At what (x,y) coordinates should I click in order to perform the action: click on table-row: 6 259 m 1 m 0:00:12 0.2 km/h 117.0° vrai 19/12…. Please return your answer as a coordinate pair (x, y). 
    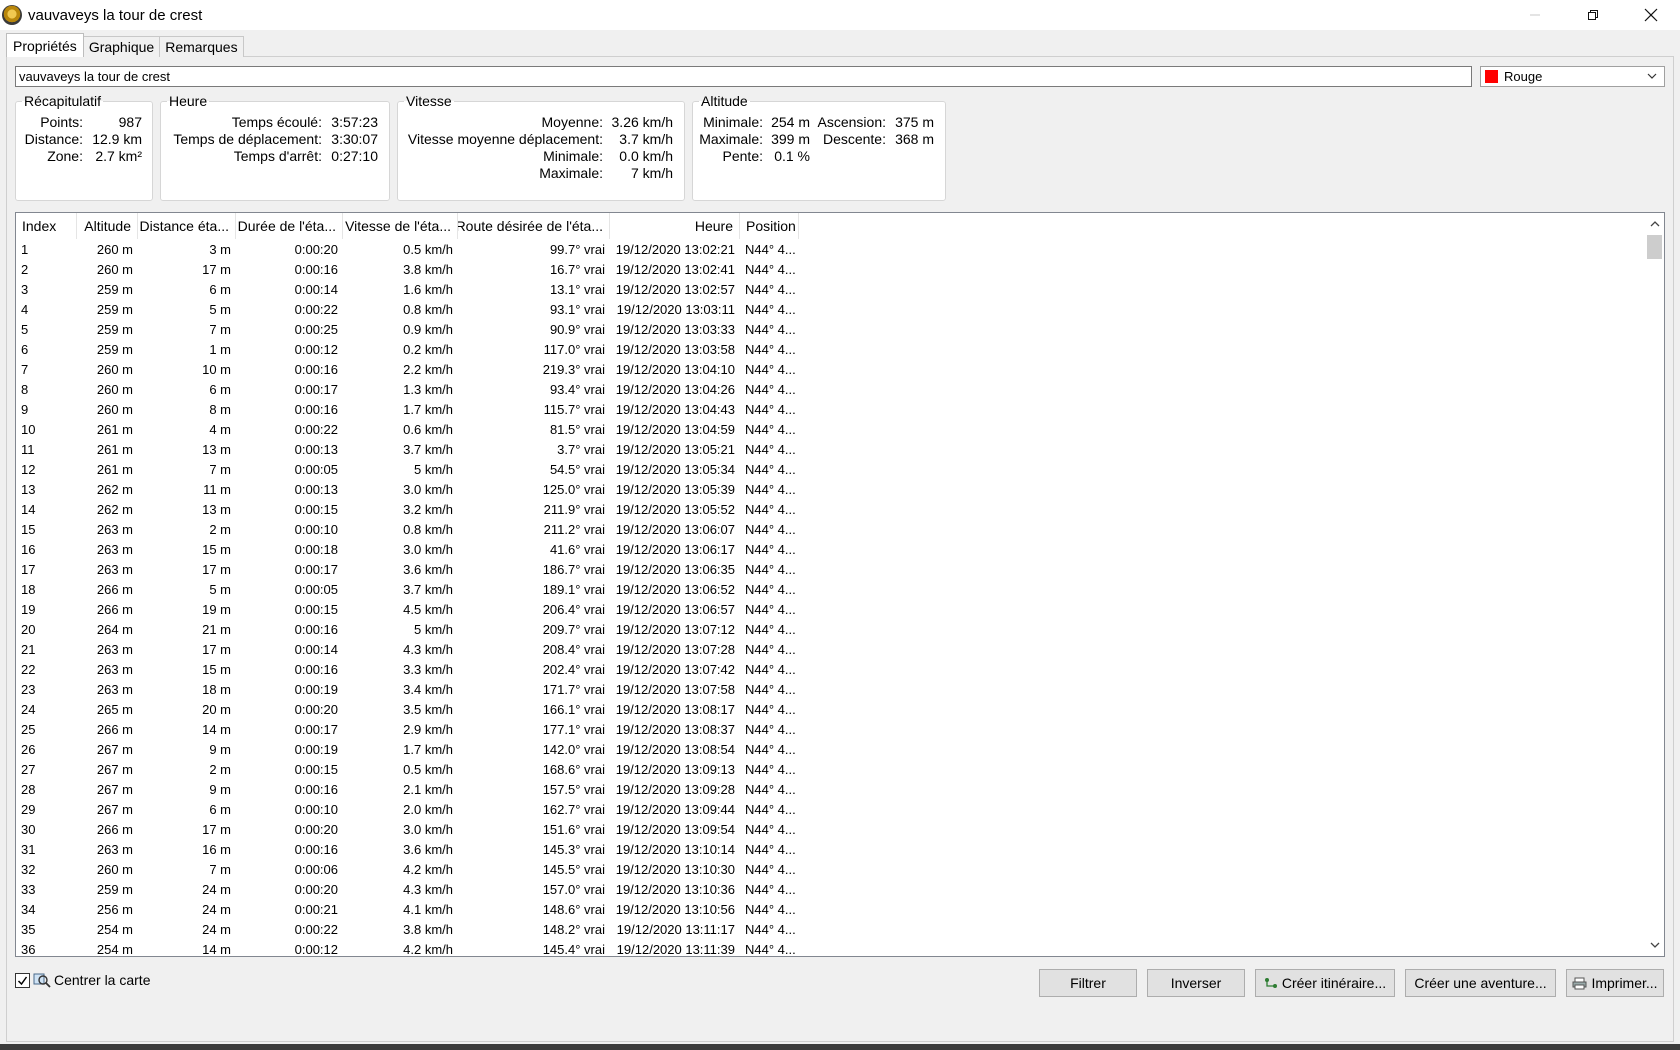
    Looking at the image, I should click on (831, 349).